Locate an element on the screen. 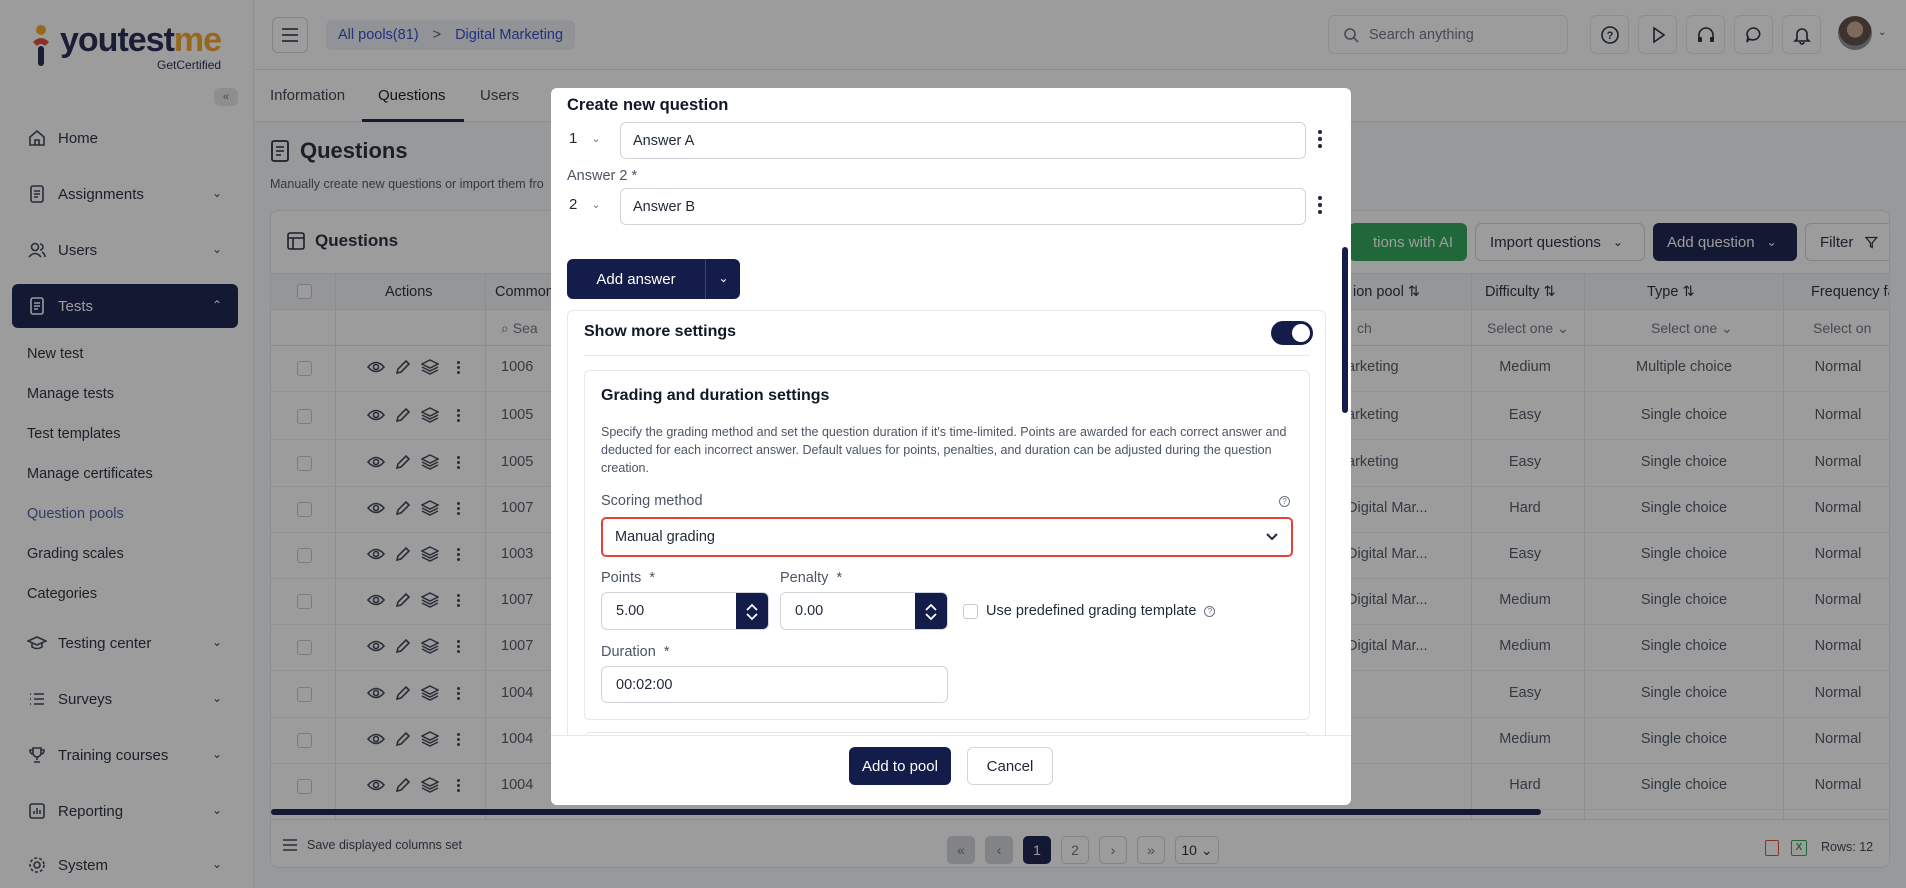  penalty-value: 0.00 is located at coordinates (809, 611).